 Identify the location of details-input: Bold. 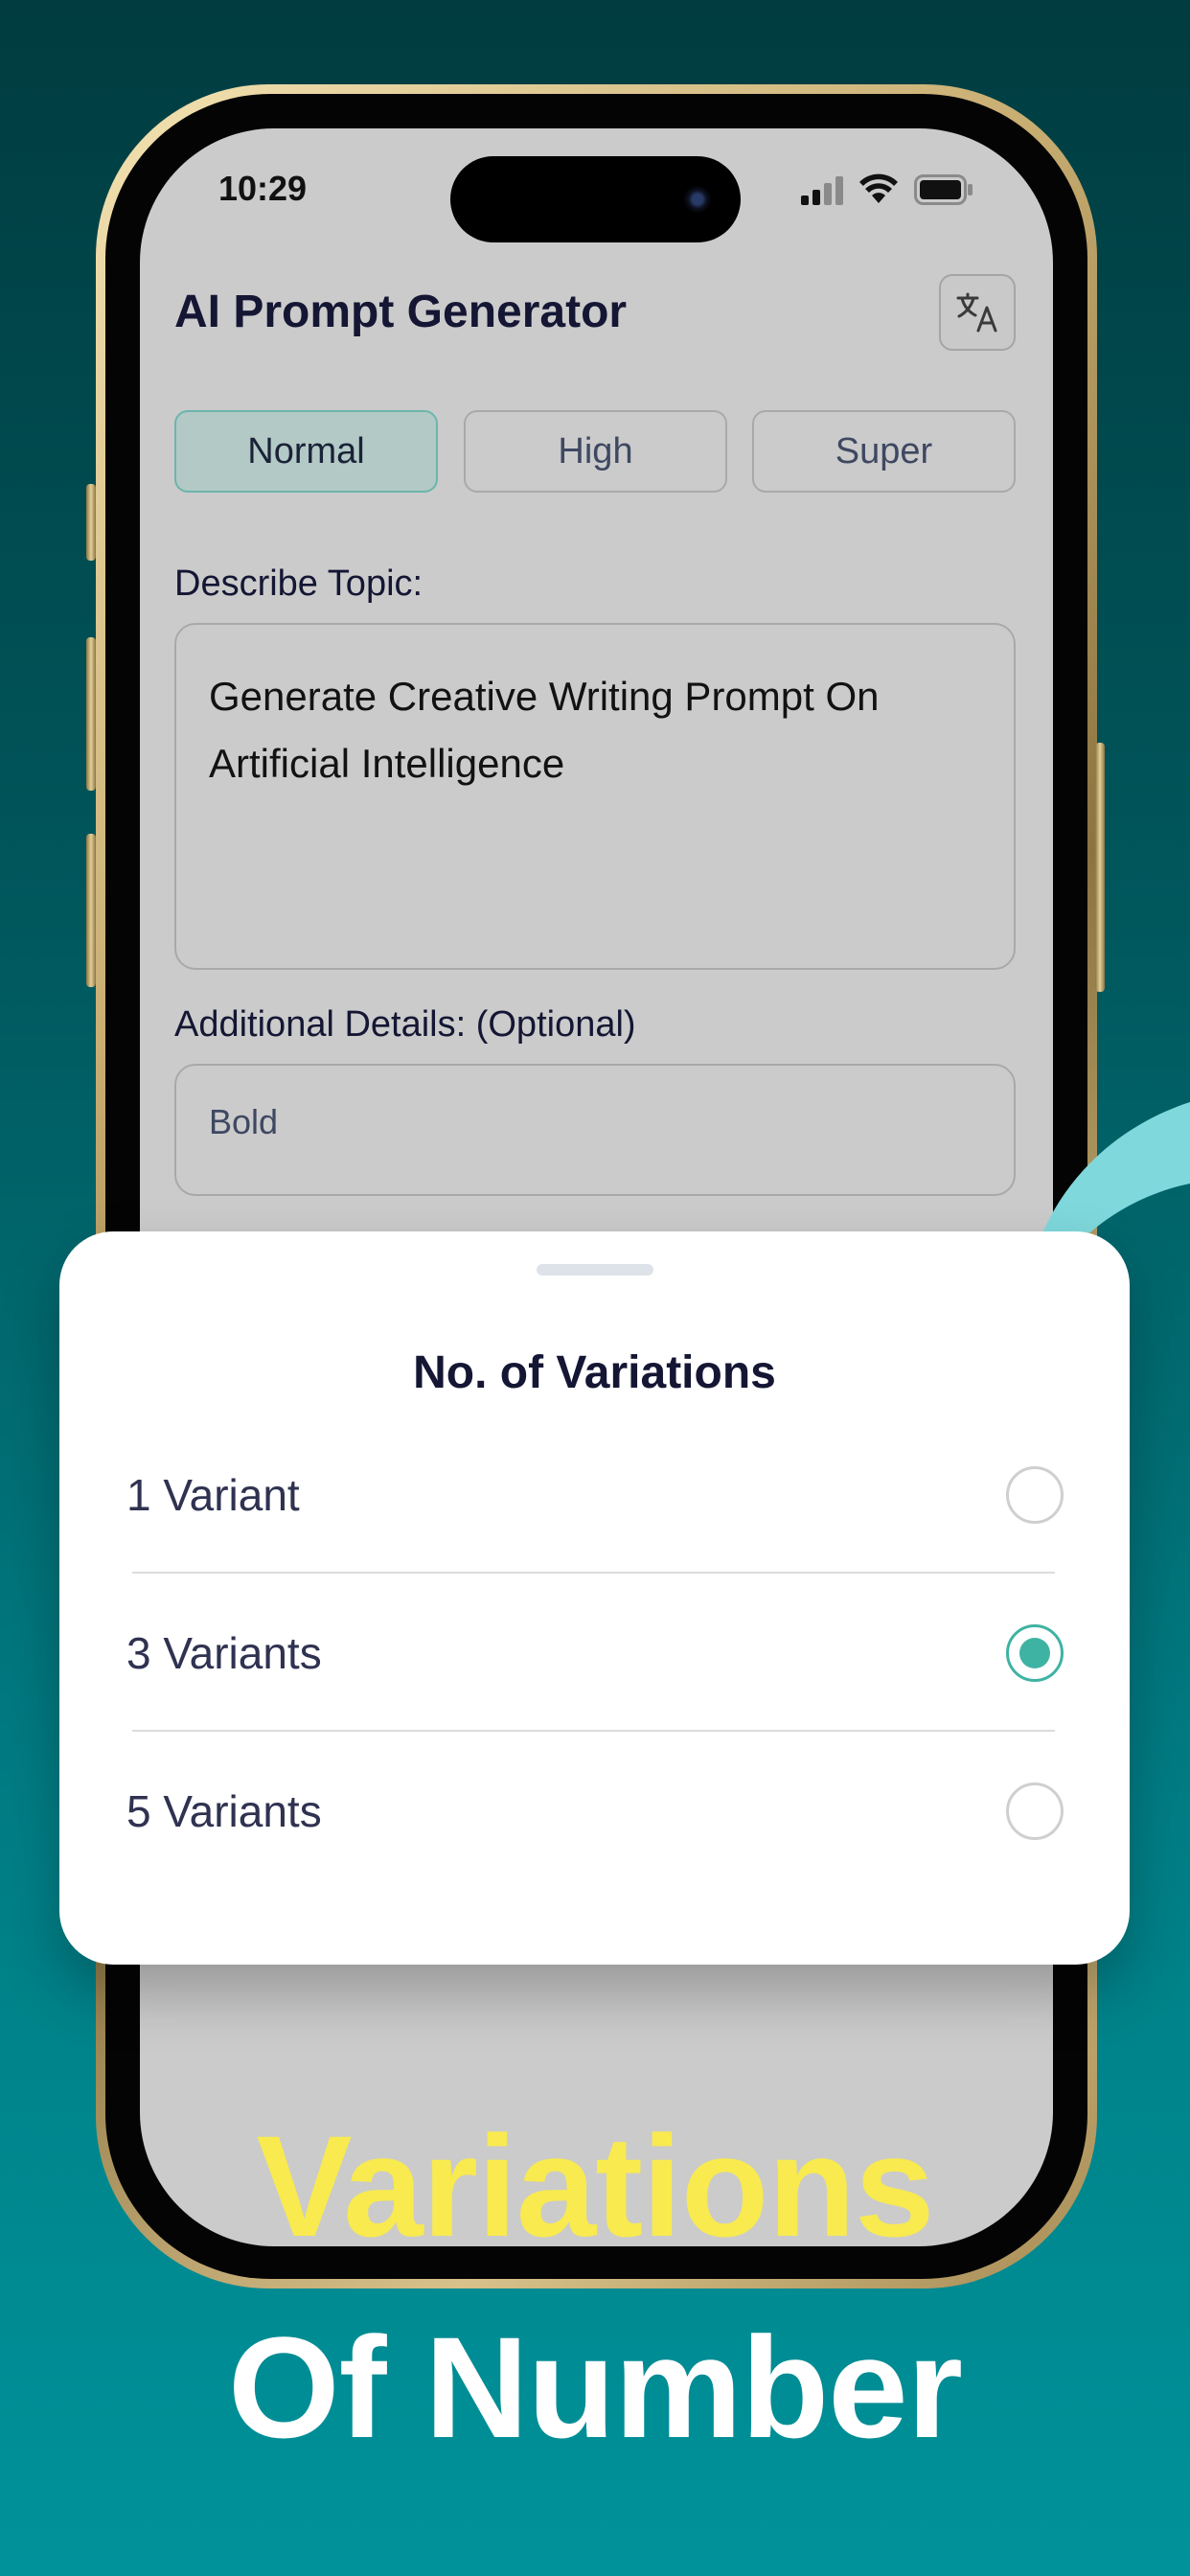
(595, 1130).